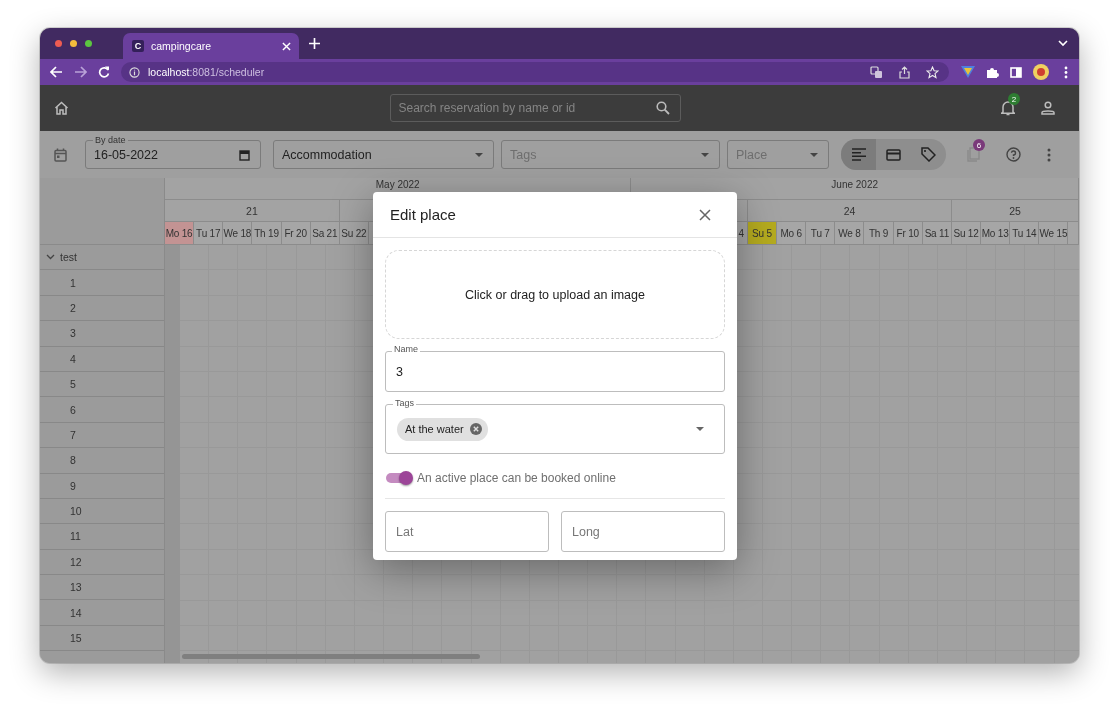 The height and width of the screenshot is (718, 1120). What do you see at coordinates (252, 211) in the screenshot?
I see `week-header: 21` at bounding box center [252, 211].